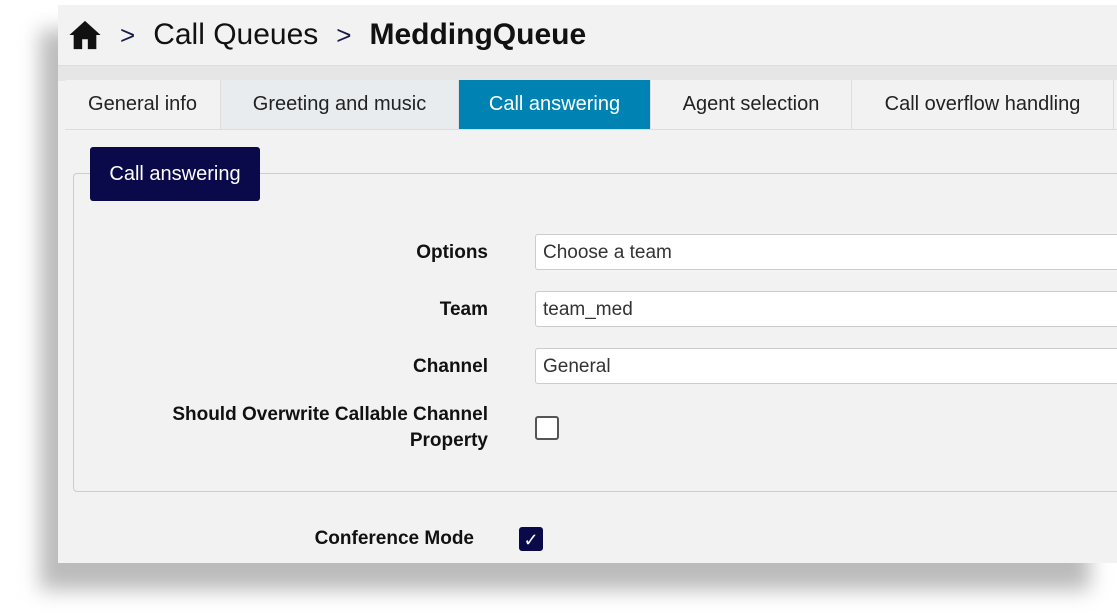  I want to click on tab-general-info: General info, so click(143, 104).